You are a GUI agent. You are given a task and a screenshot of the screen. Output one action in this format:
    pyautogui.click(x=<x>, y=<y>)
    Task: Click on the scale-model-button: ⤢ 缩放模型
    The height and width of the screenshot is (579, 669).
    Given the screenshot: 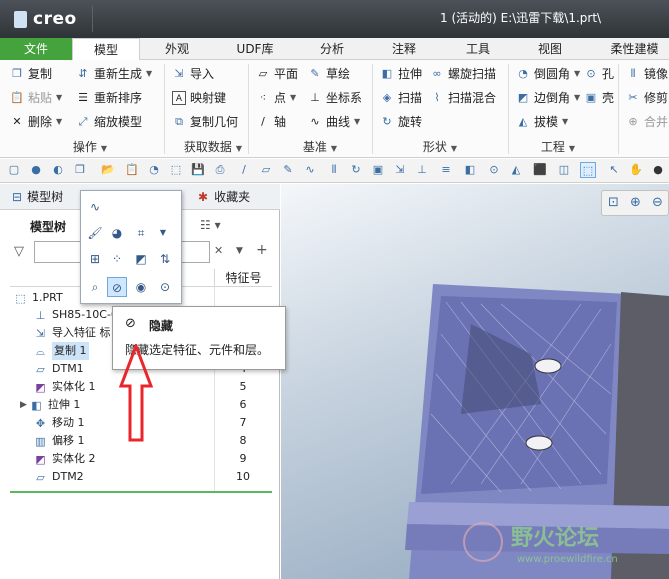 What is the action you would take?
    pyautogui.click(x=109, y=122)
    